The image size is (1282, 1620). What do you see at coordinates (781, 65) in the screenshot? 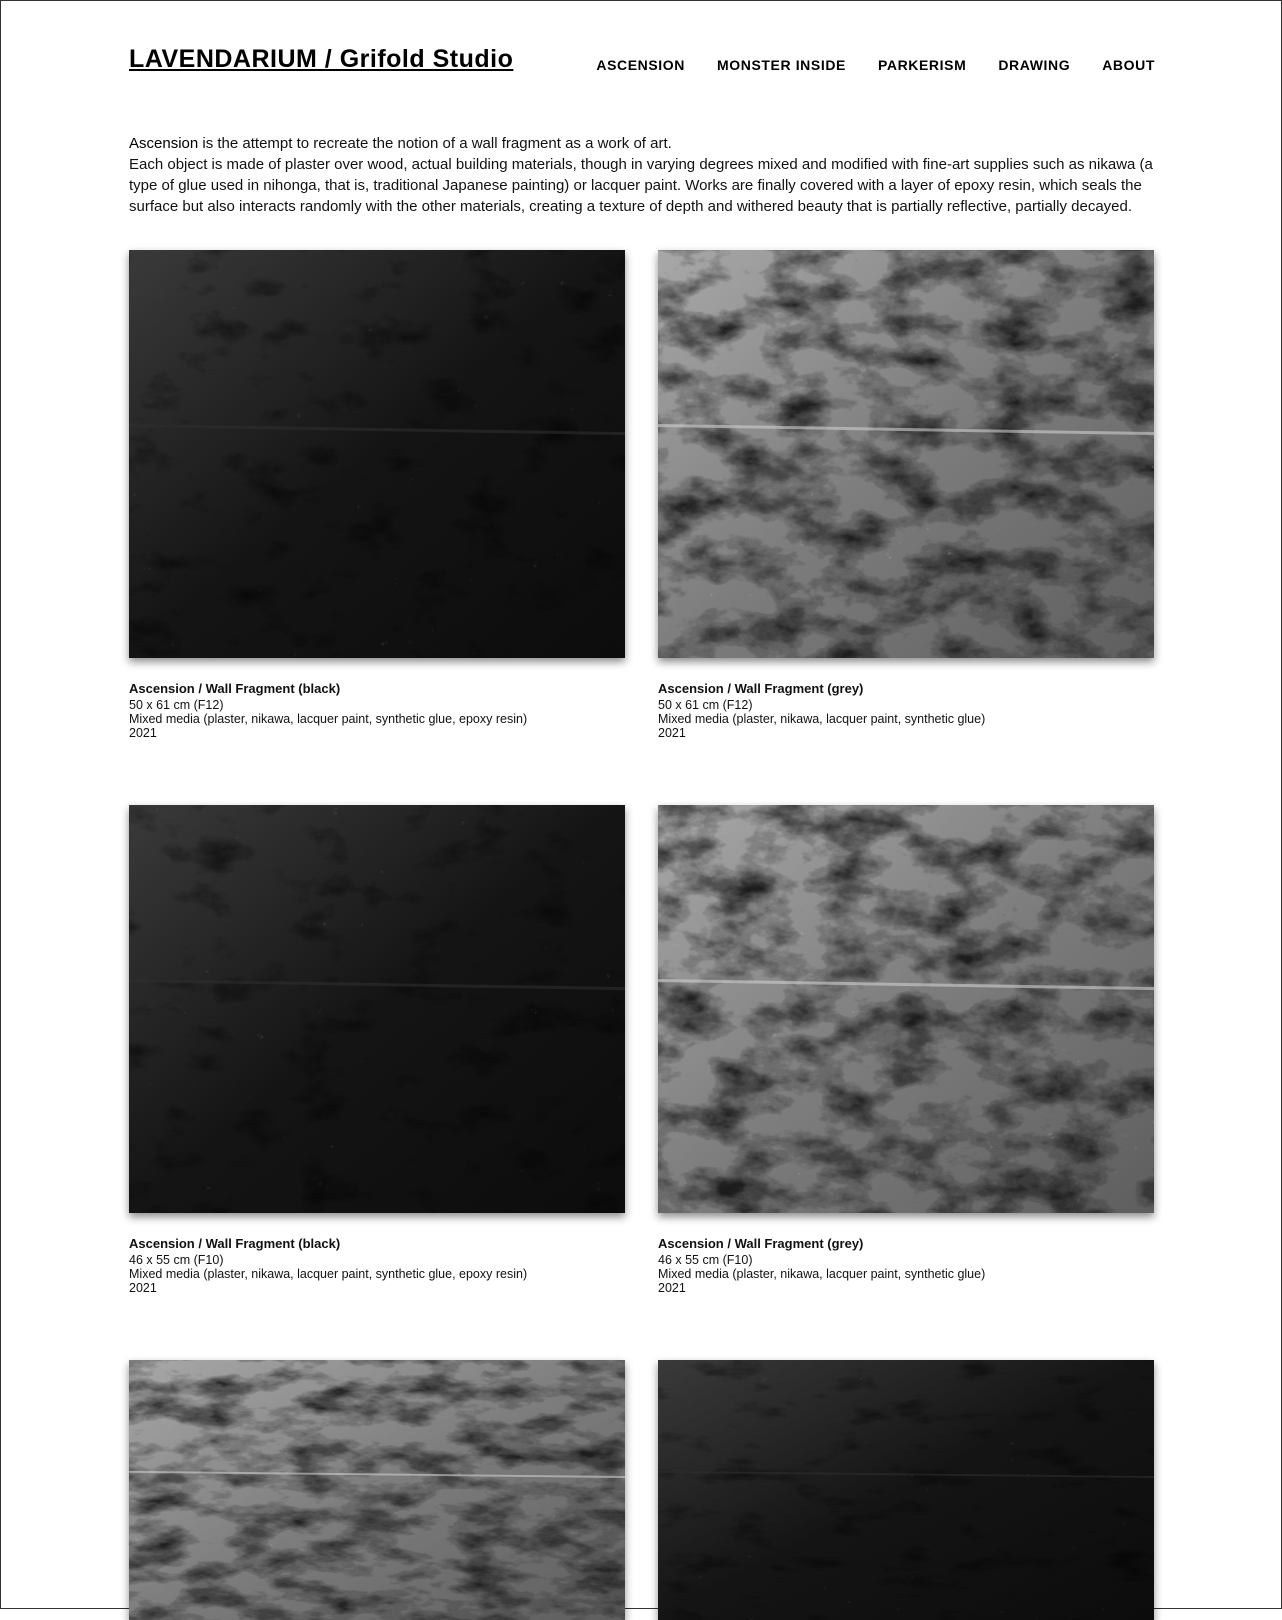
I see `nav-monster-inside: MONSTER INSIDE` at bounding box center [781, 65].